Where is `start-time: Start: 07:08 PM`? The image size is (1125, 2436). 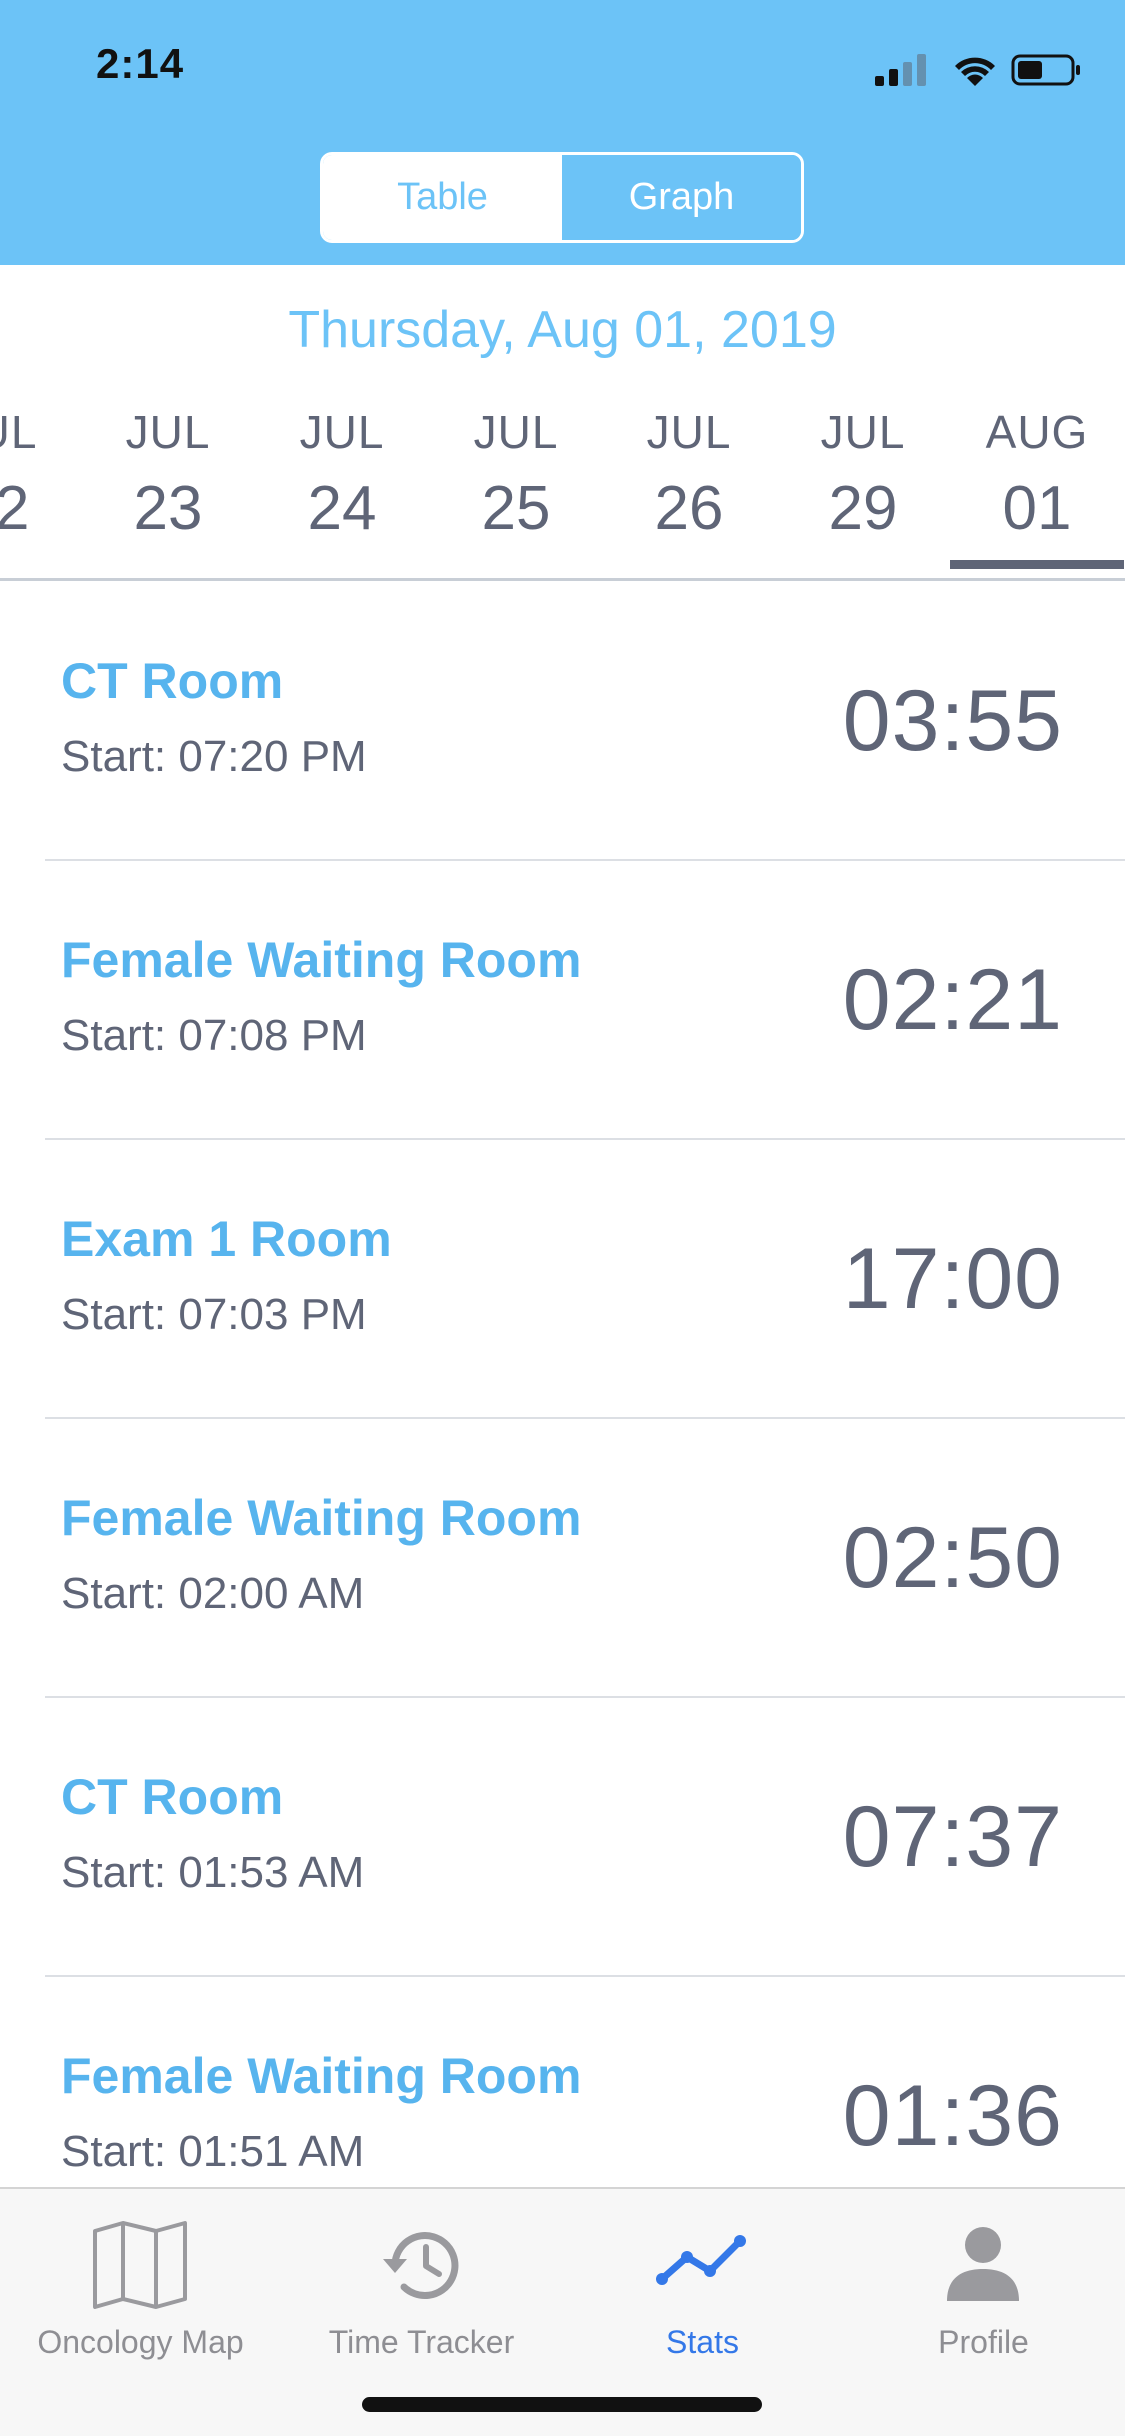
start-time: Start: 07:08 PM is located at coordinates (214, 1035).